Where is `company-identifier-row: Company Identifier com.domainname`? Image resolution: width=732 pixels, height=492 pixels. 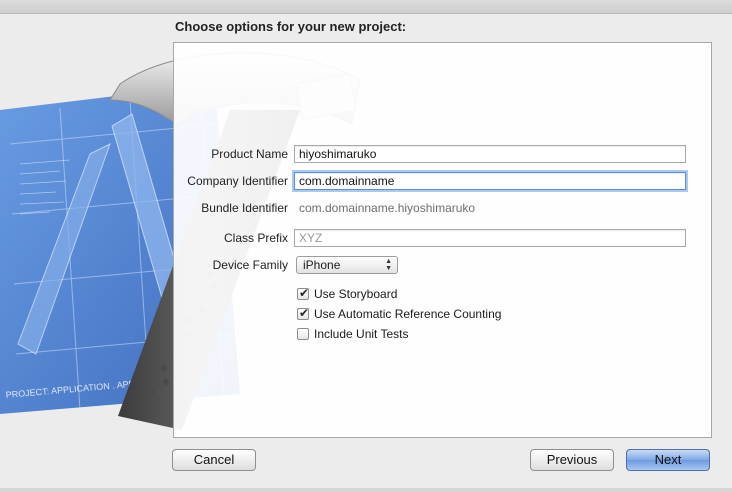 company-identifier-row: Company Identifier com.domainname is located at coordinates (443, 180).